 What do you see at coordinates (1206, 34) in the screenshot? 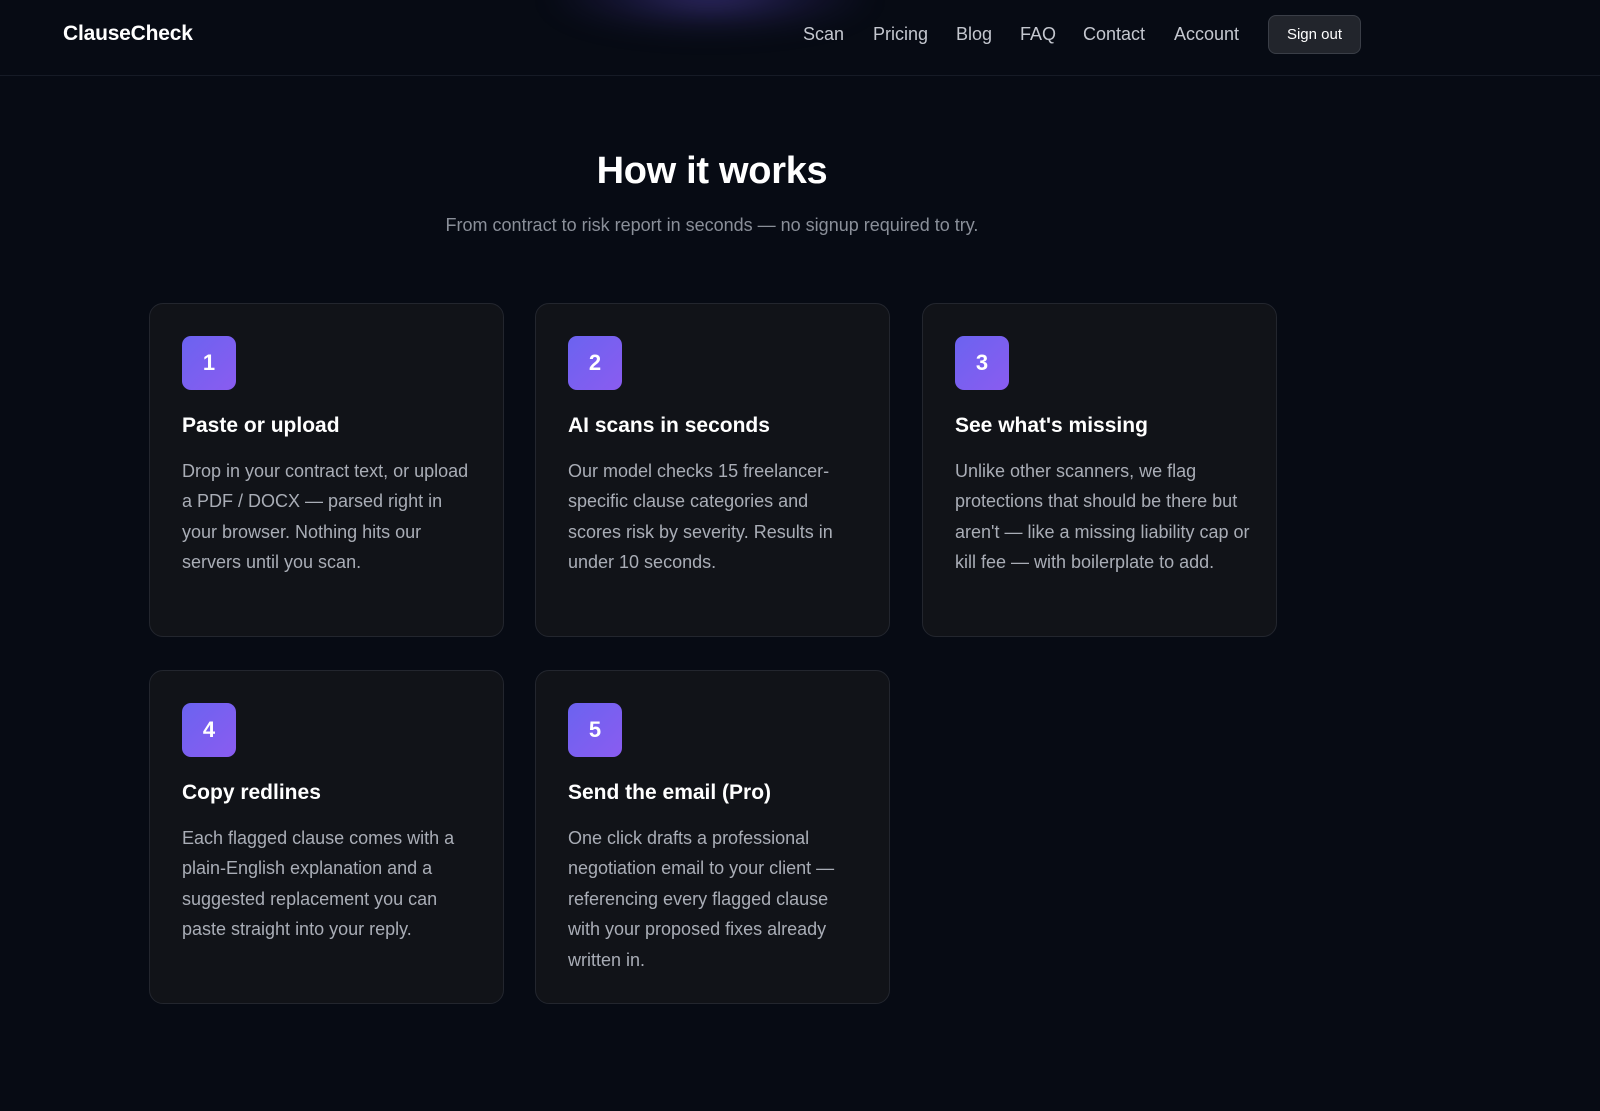
I see `nav-link-account: Account` at bounding box center [1206, 34].